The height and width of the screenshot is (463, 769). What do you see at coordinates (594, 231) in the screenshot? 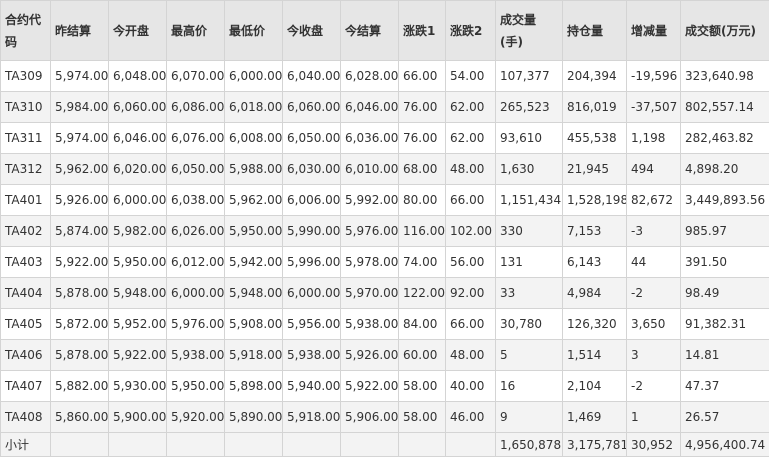
I see `cell-open-interest: 7,153` at bounding box center [594, 231].